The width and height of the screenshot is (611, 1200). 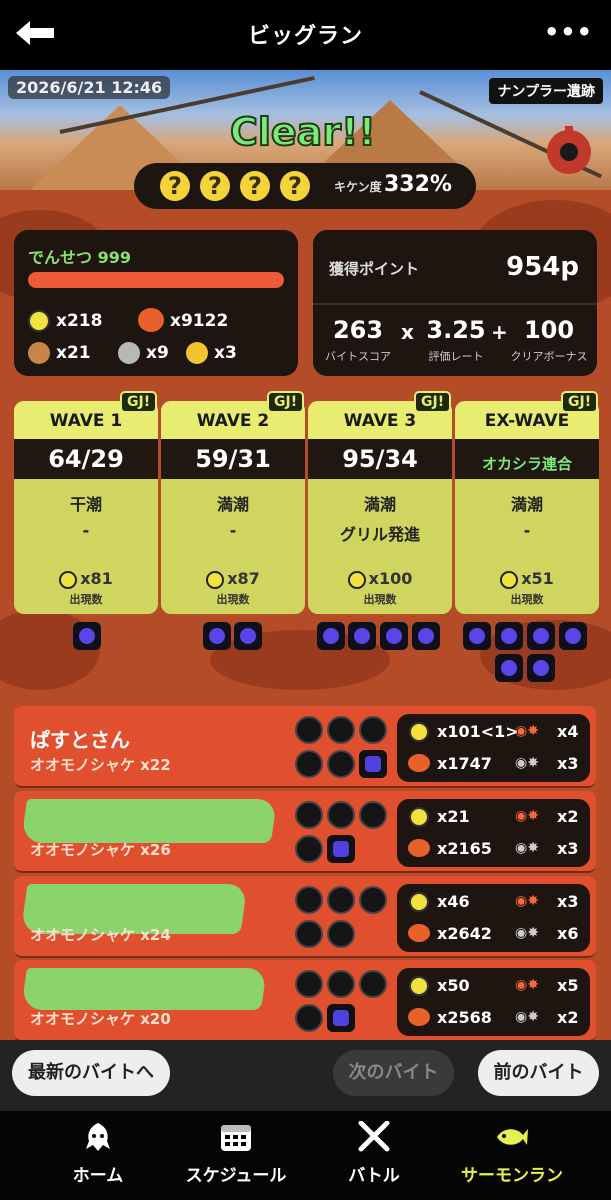 What do you see at coordinates (549, 330) in the screenshot?
I see `clear-bonus-value: 100` at bounding box center [549, 330].